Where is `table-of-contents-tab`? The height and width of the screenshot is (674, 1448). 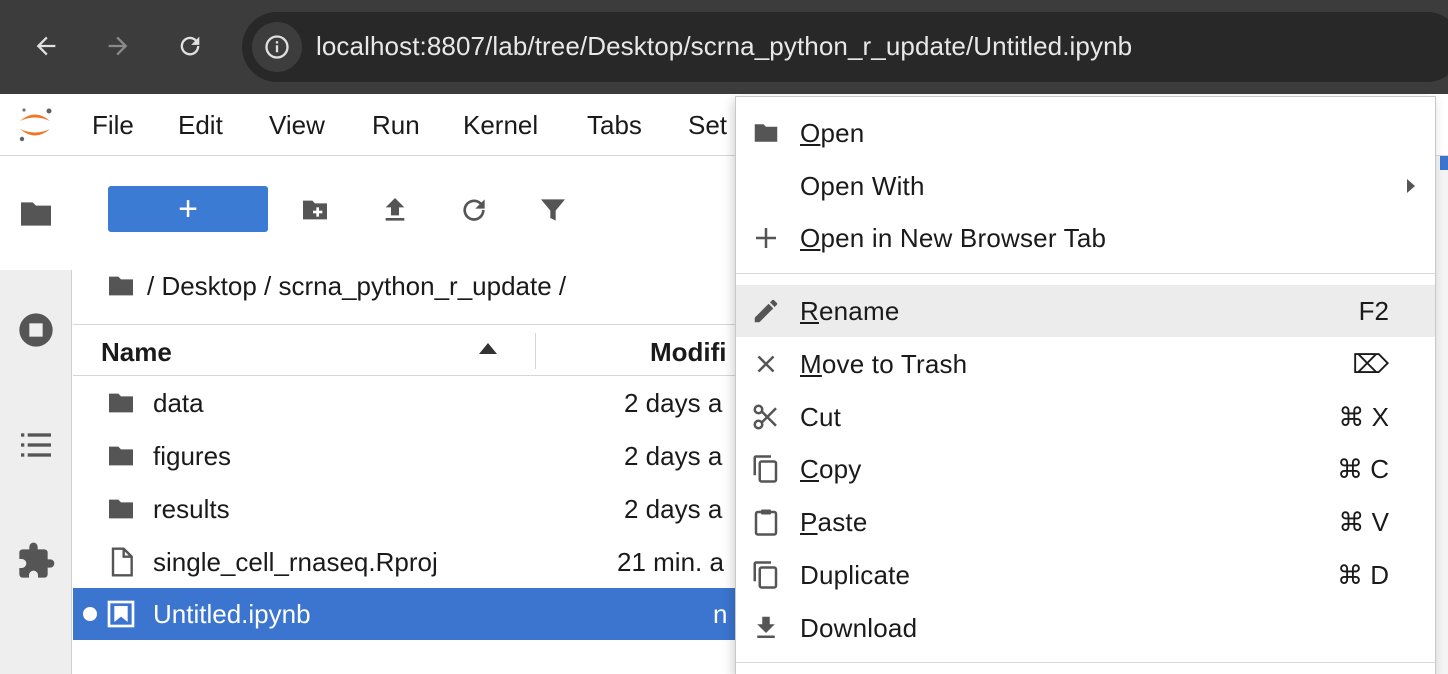 table-of-contents-tab is located at coordinates (36, 445).